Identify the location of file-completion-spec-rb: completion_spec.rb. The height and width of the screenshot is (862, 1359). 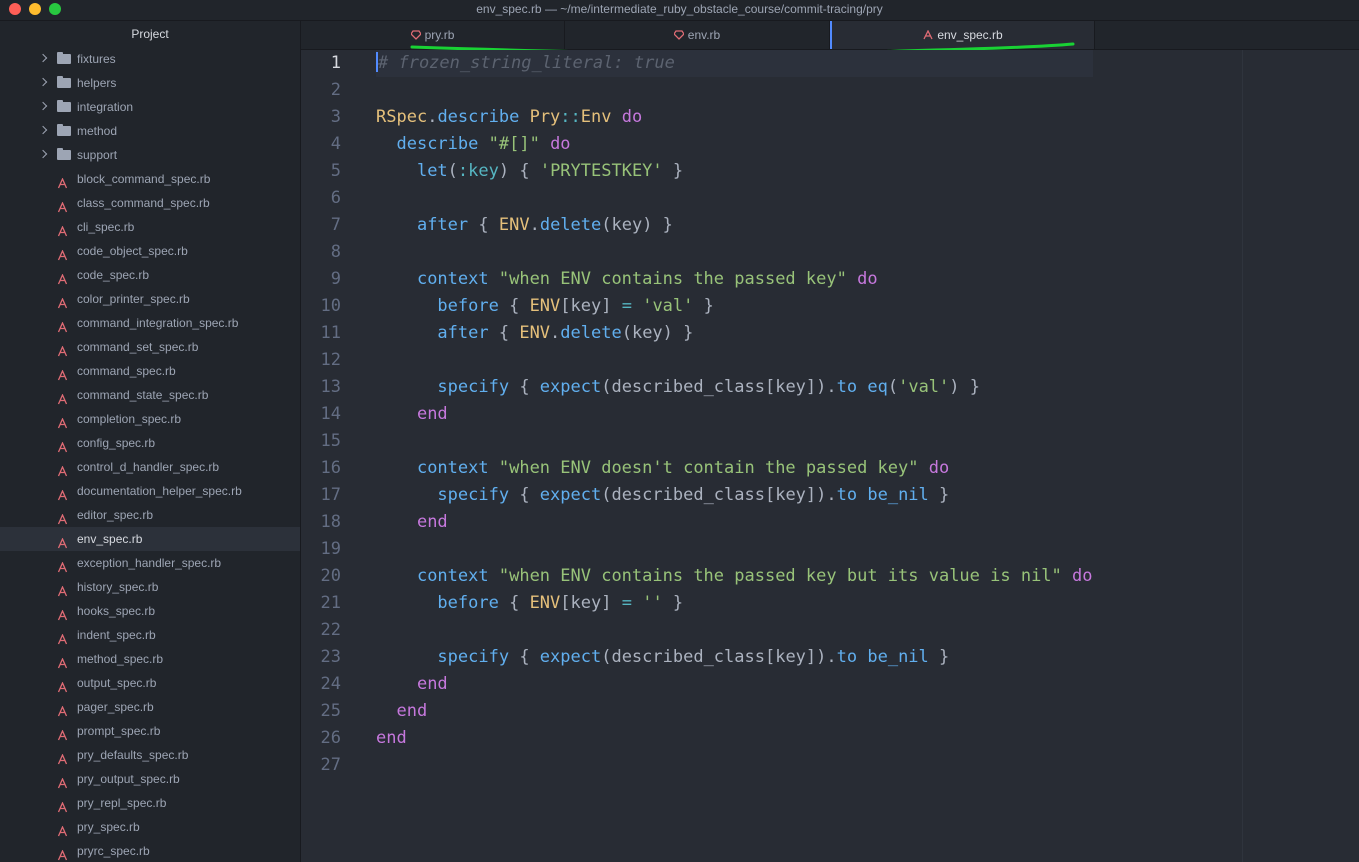
(150, 419).